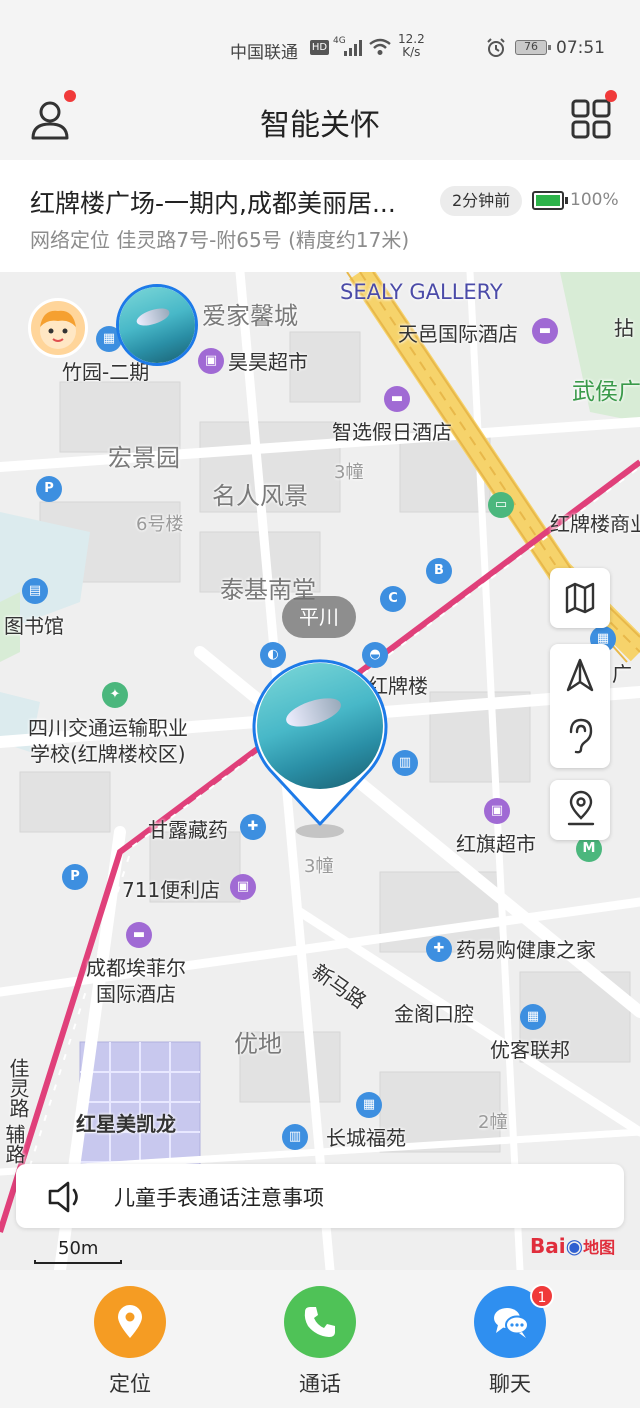  What do you see at coordinates (496, 844) in the screenshot?
I see `map-label: 红旗超市` at bounding box center [496, 844].